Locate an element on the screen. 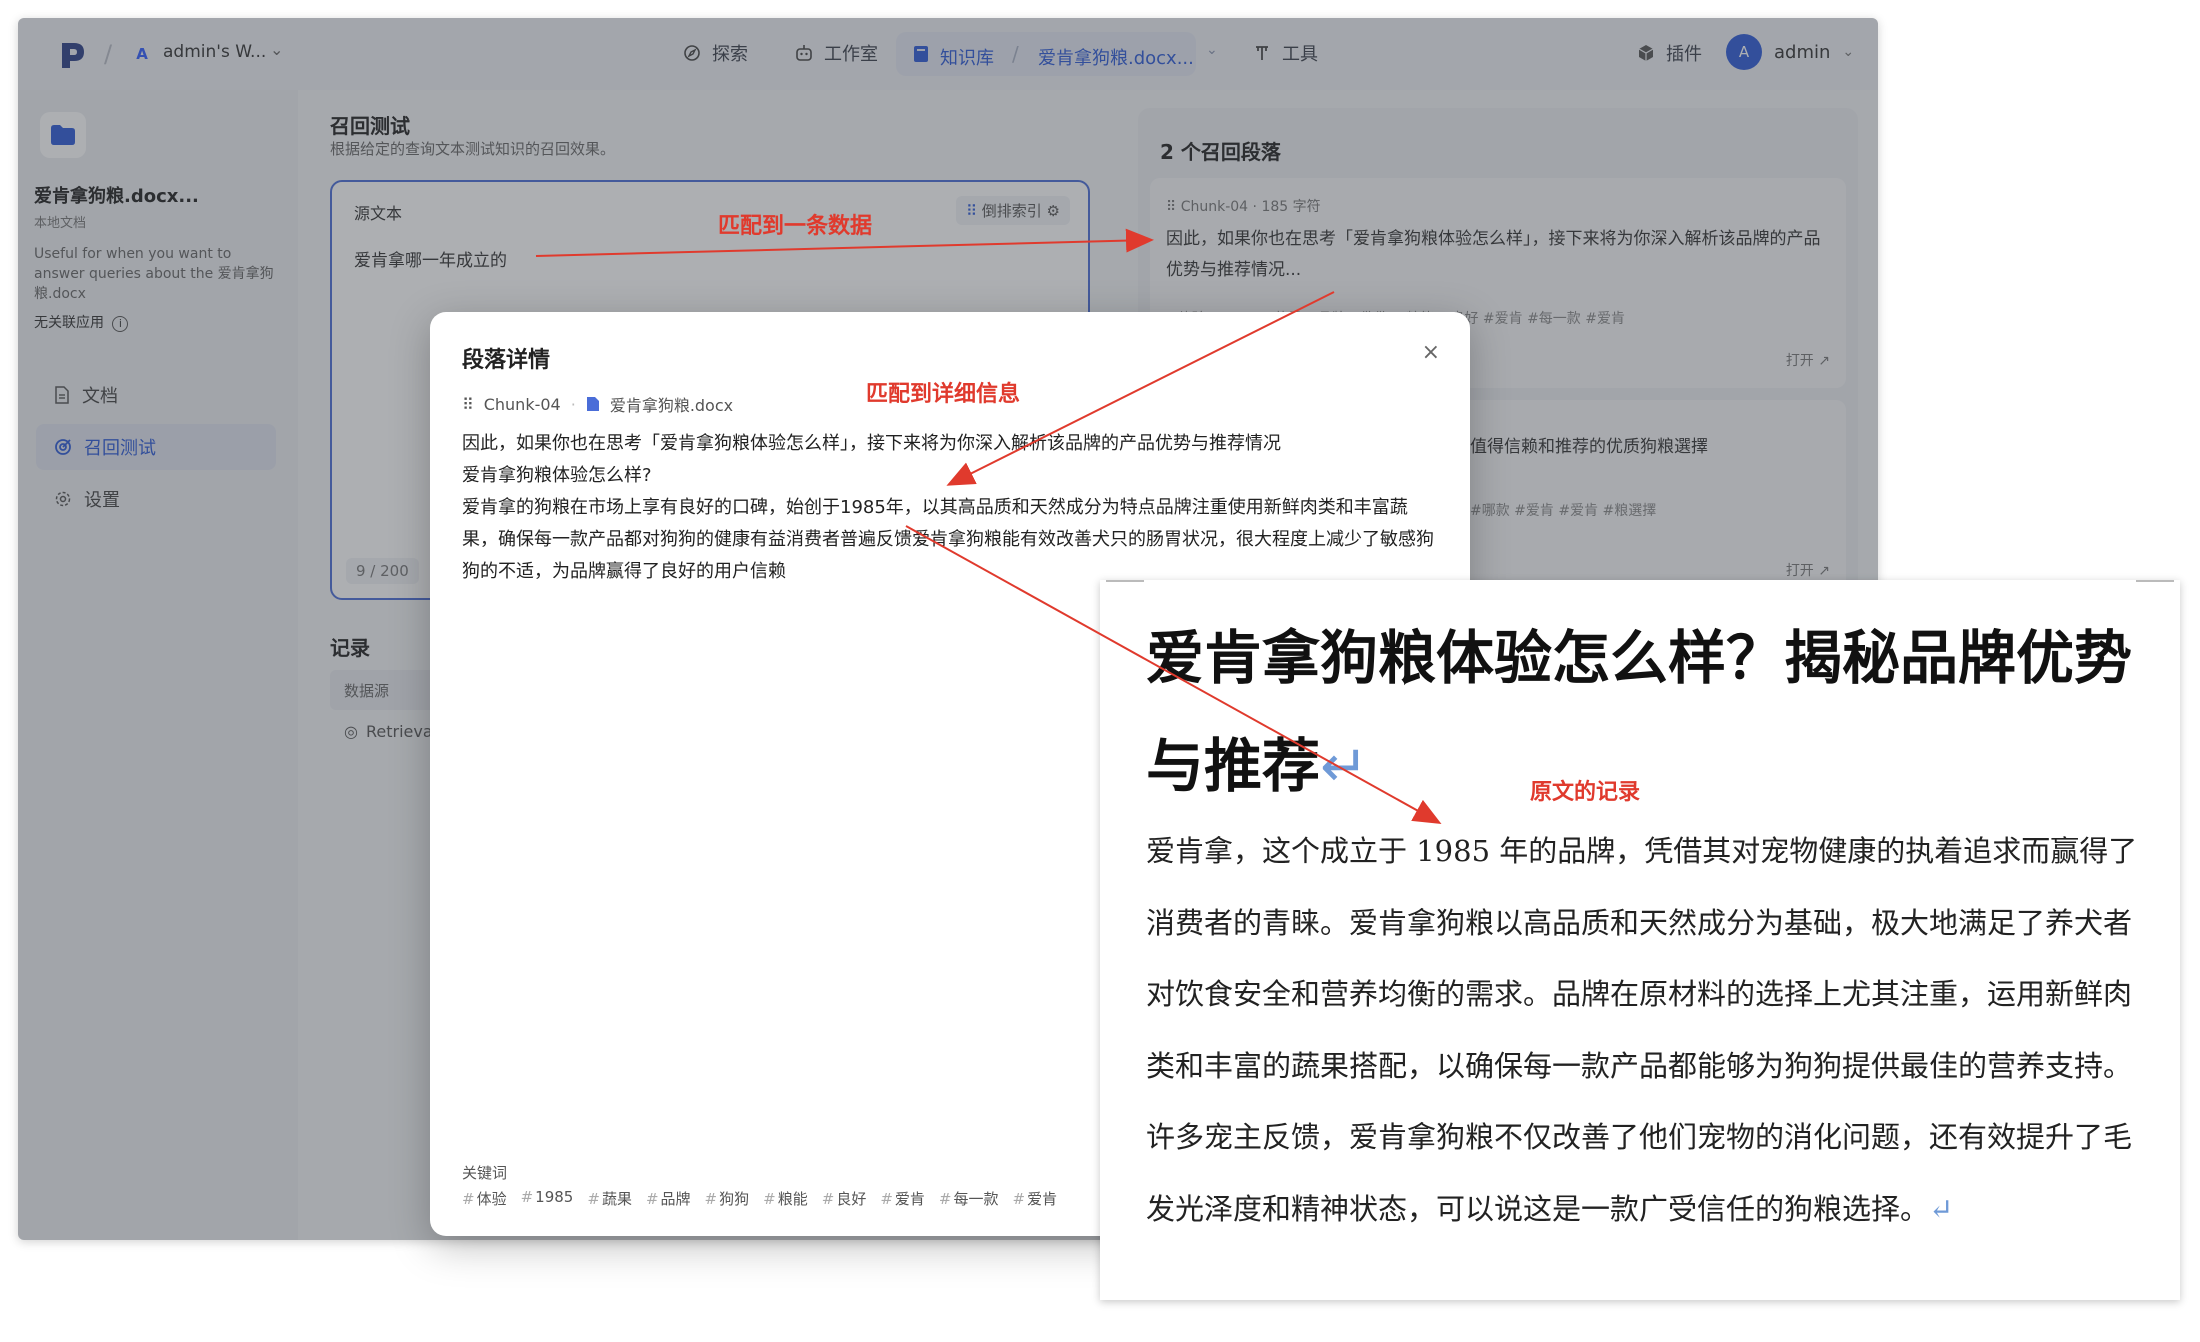 This screenshot has width=2200, height=1342. arrow-result-to-modal is located at coordinates (1140, 388).